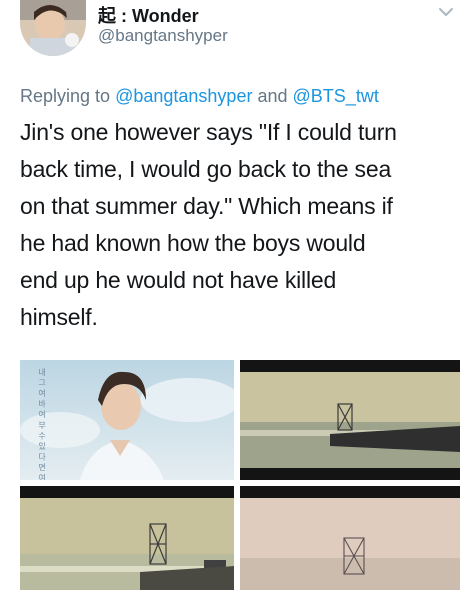  I want to click on tweet-line: he had known how the boys would, so click(193, 243).